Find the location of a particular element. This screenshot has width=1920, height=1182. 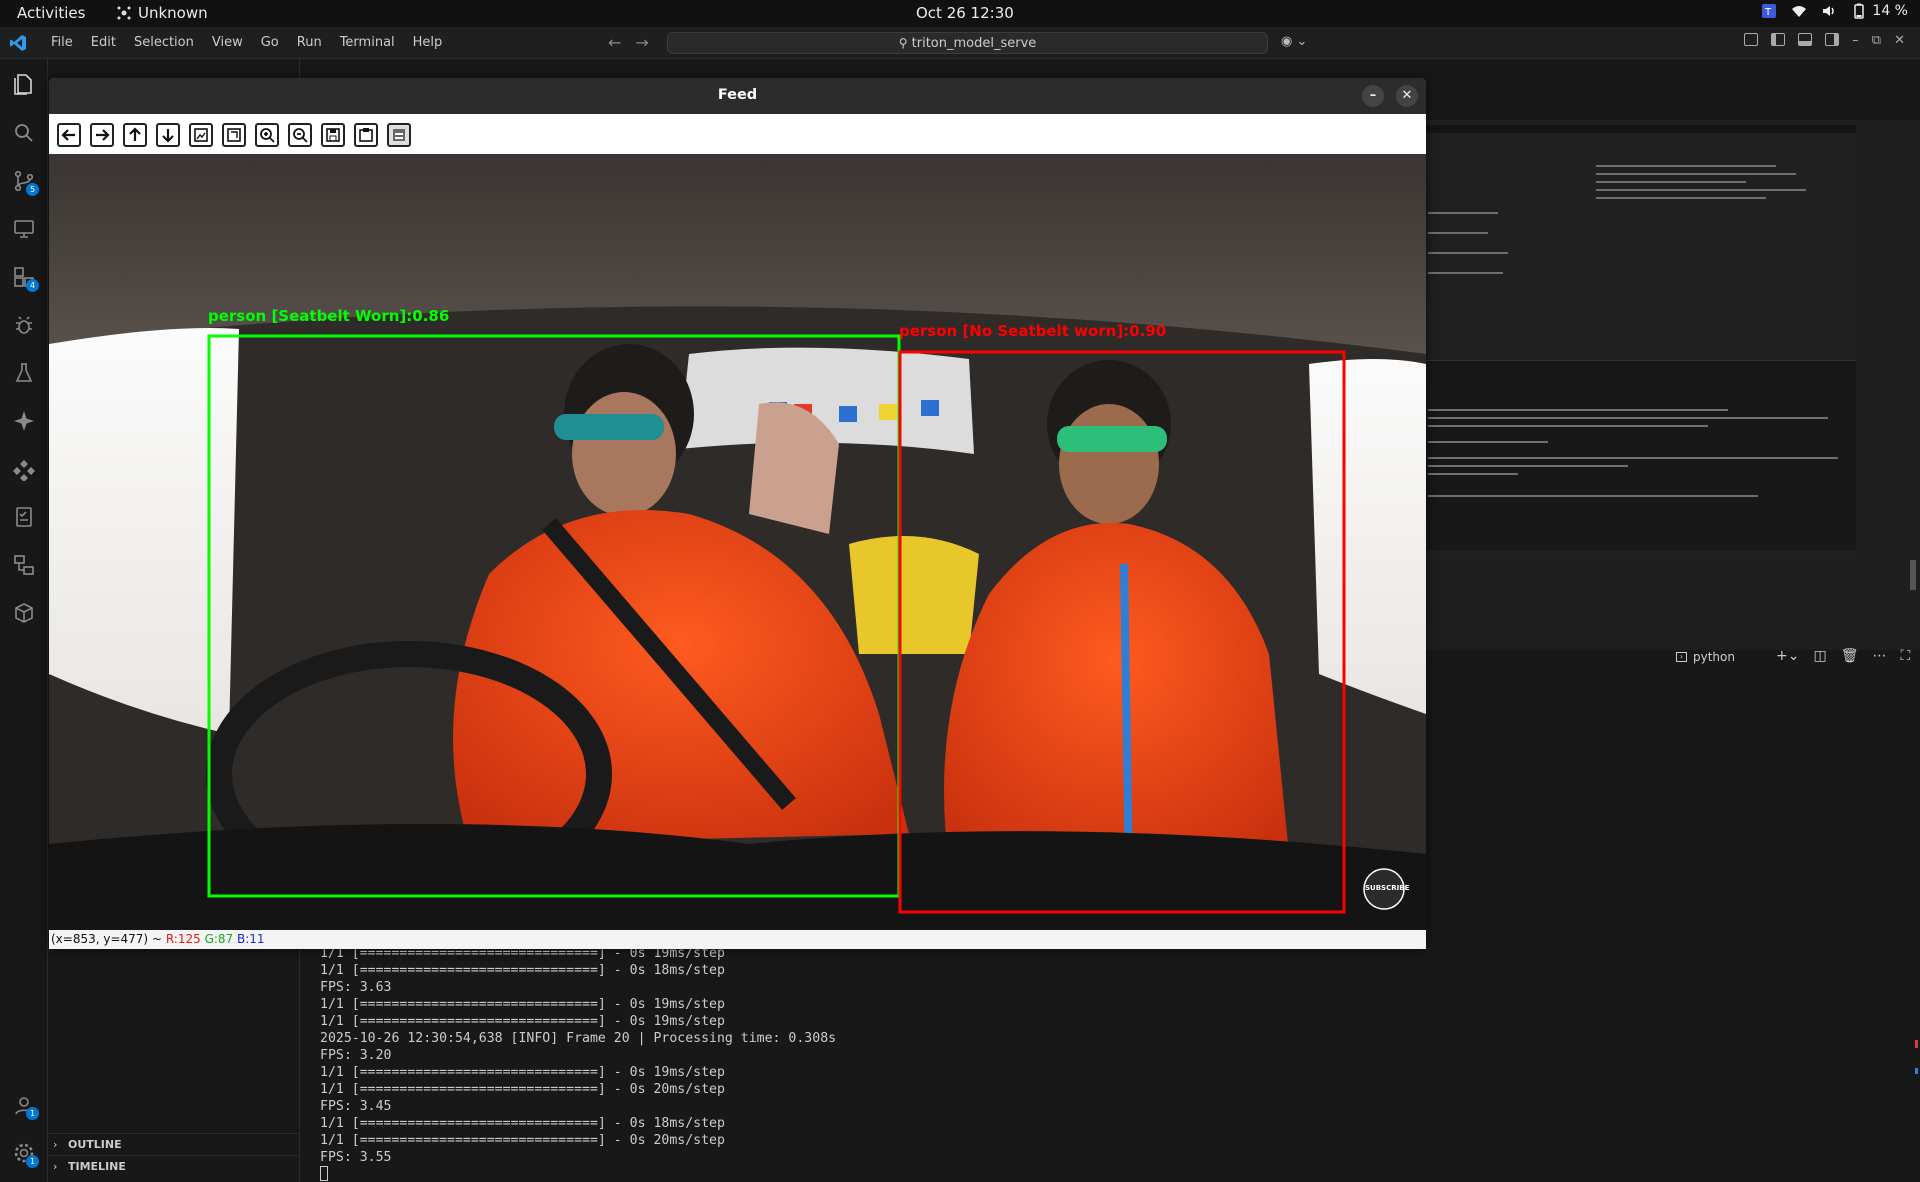

input-method-icon: T is located at coordinates (1769, 11).